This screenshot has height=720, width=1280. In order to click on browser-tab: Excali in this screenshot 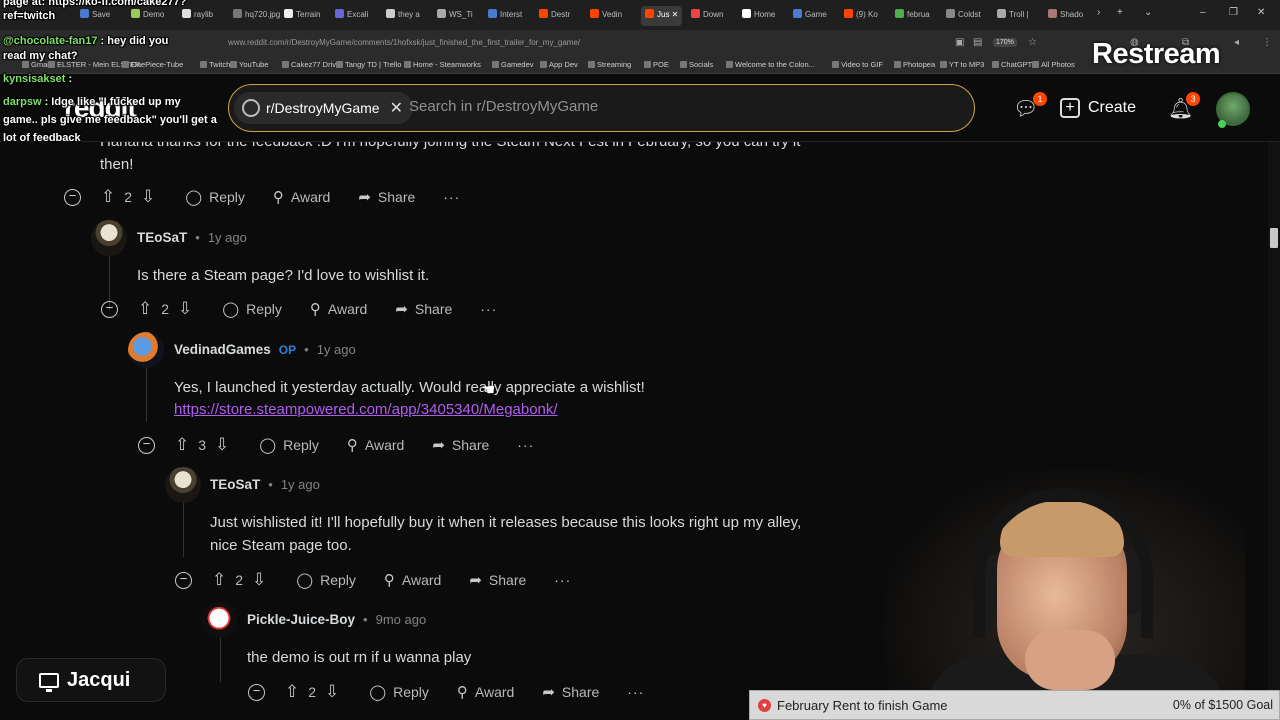, I will do `click(351, 16)`.